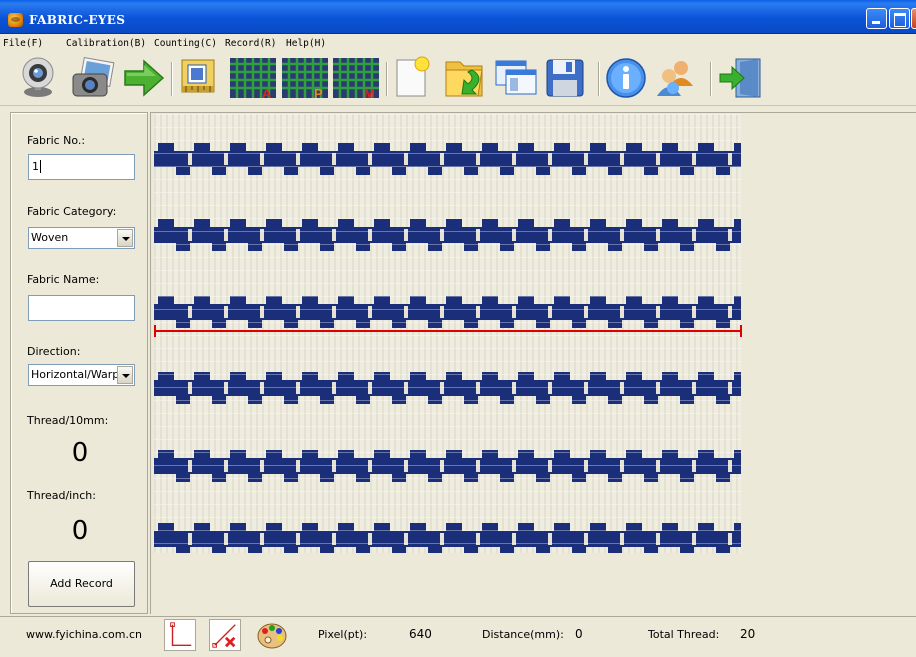 The width and height of the screenshot is (916, 657). What do you see at coordinates (94, 78) in the screenshot?
I see `photos-icon` at bounding box center [94, 78].